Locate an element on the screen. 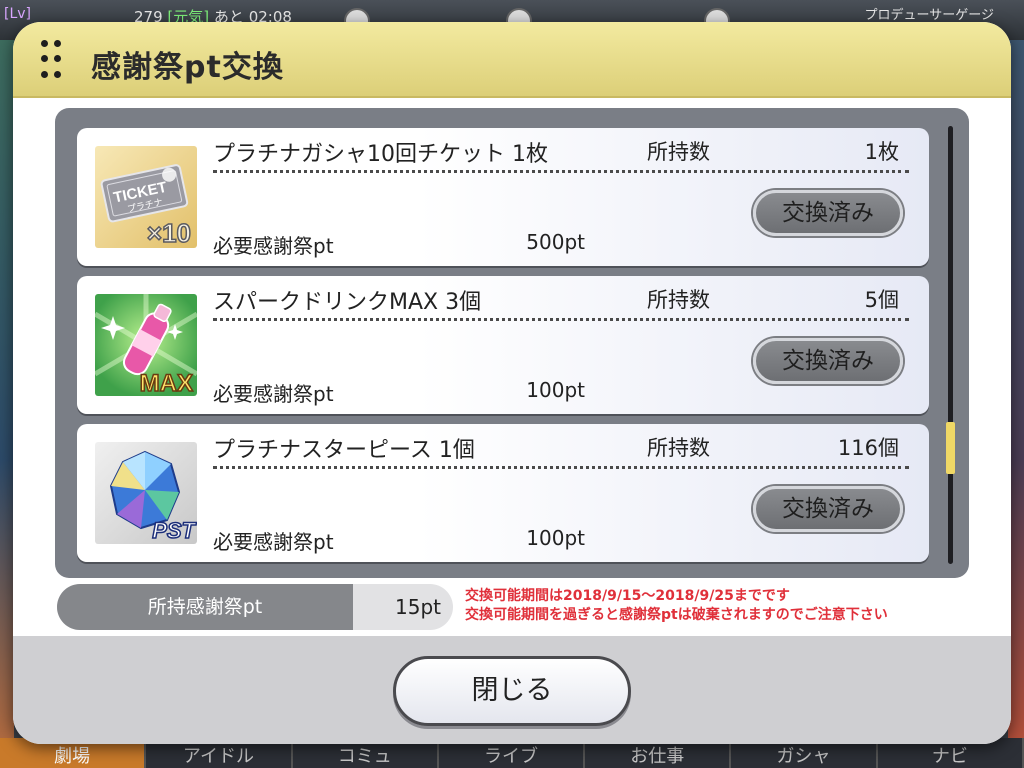 Image resolution: width=1024 pixels, height=768 pixels. ticket-icon: TICKET プラチナ ×10 is located at coordinates (146, 197).